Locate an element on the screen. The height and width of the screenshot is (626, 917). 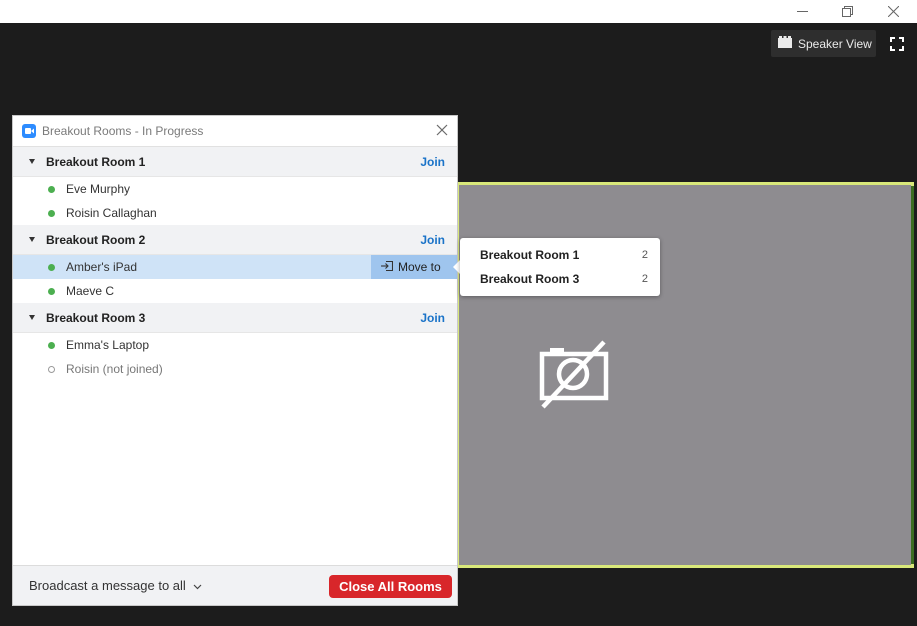
room-name: Breakout Room 1 is located at coordinates (96, 161).